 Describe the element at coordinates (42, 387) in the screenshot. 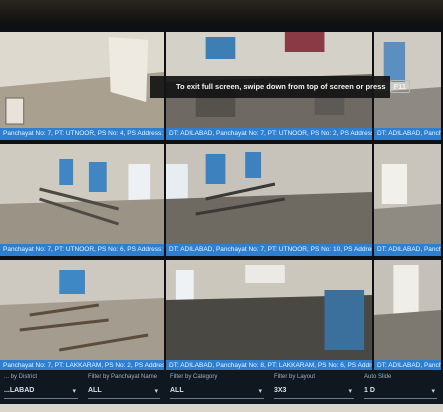

I see `district-filter-dropdown: ... by District ...LABAD ▾` at that location.